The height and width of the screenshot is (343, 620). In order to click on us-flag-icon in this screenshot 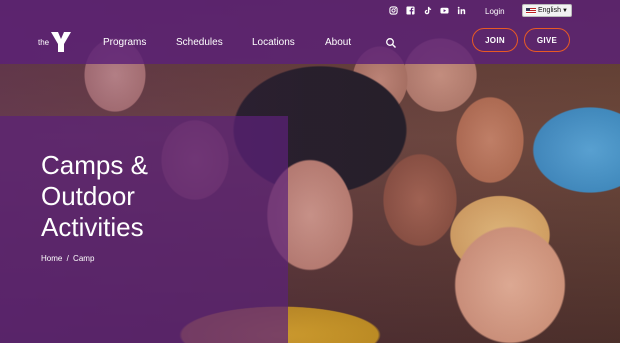, I will do `click(531, 10)`.